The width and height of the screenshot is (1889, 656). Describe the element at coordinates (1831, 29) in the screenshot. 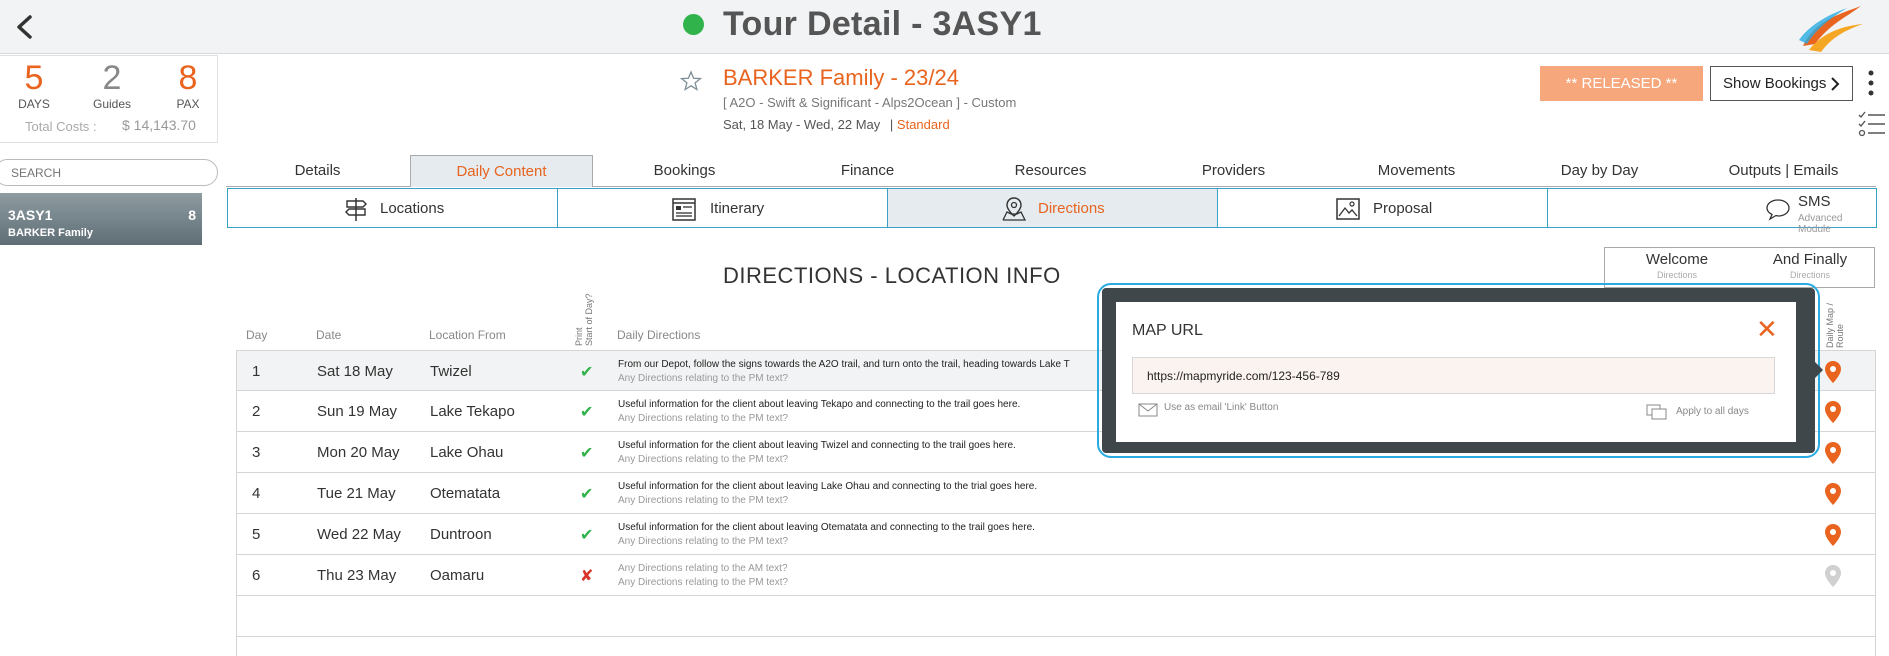

I see `company-logo` at that location.